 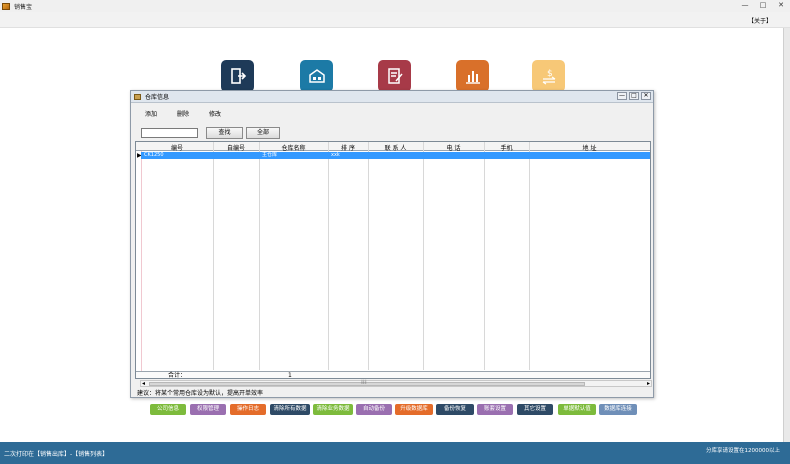 I want to click on minimize-button: —, so click(x=745, y=5).